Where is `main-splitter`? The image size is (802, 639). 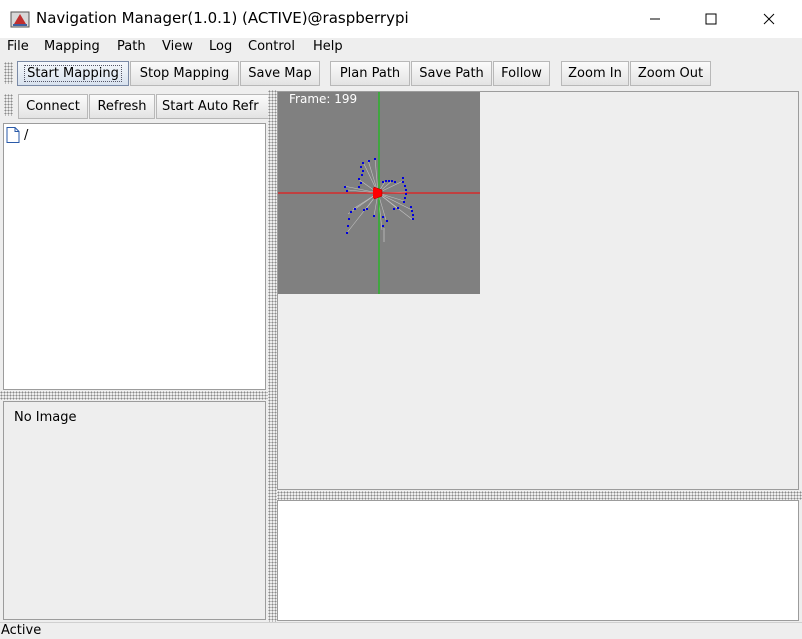
main-splitter is located at coordinates (272, 356).